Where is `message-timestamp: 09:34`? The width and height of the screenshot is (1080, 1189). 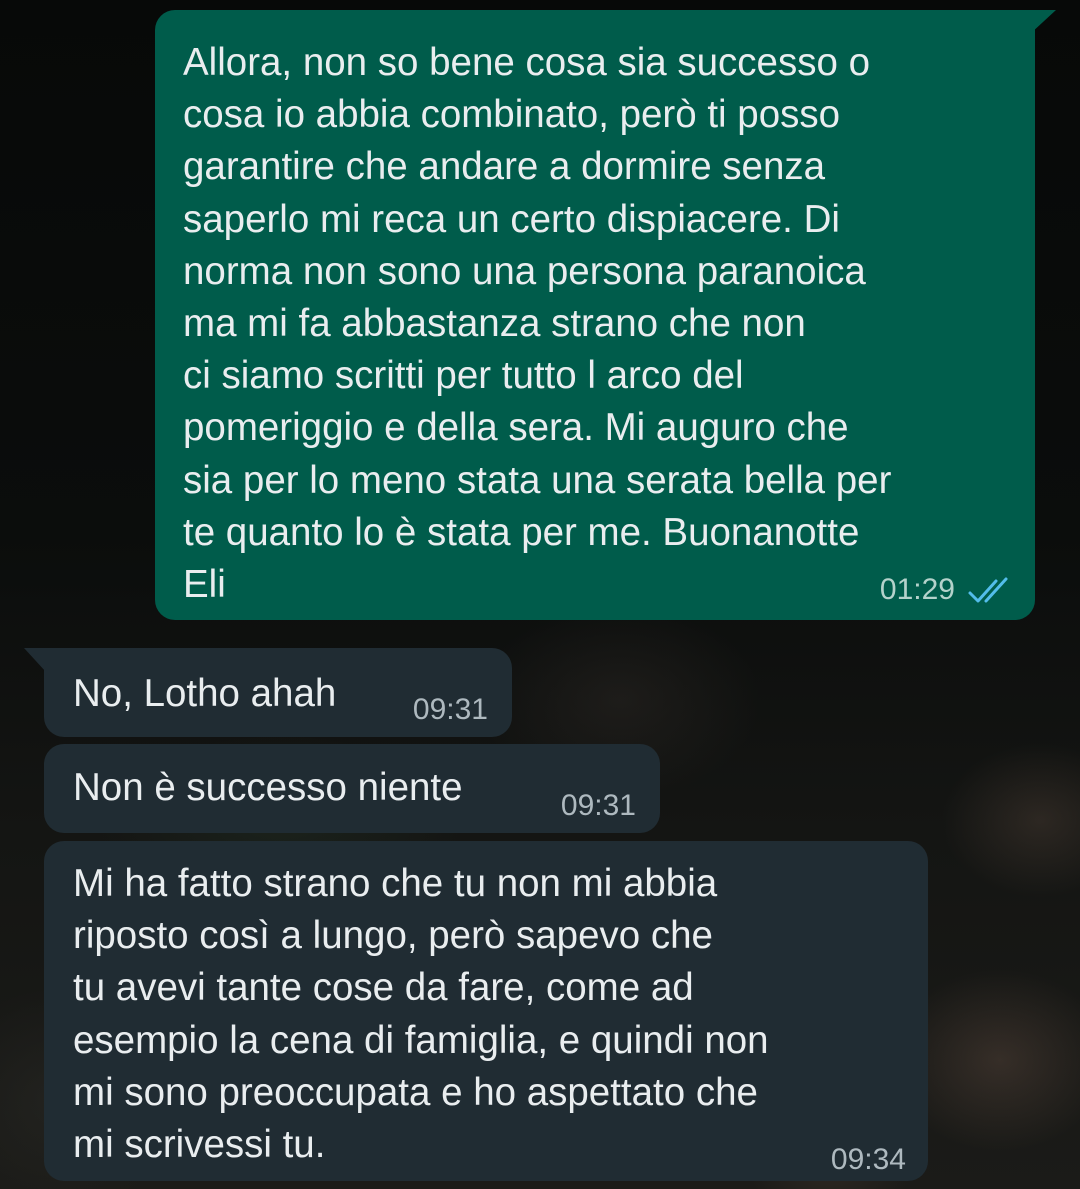 message-timestamp: 09:34 is located at coordinates (868, 1159).